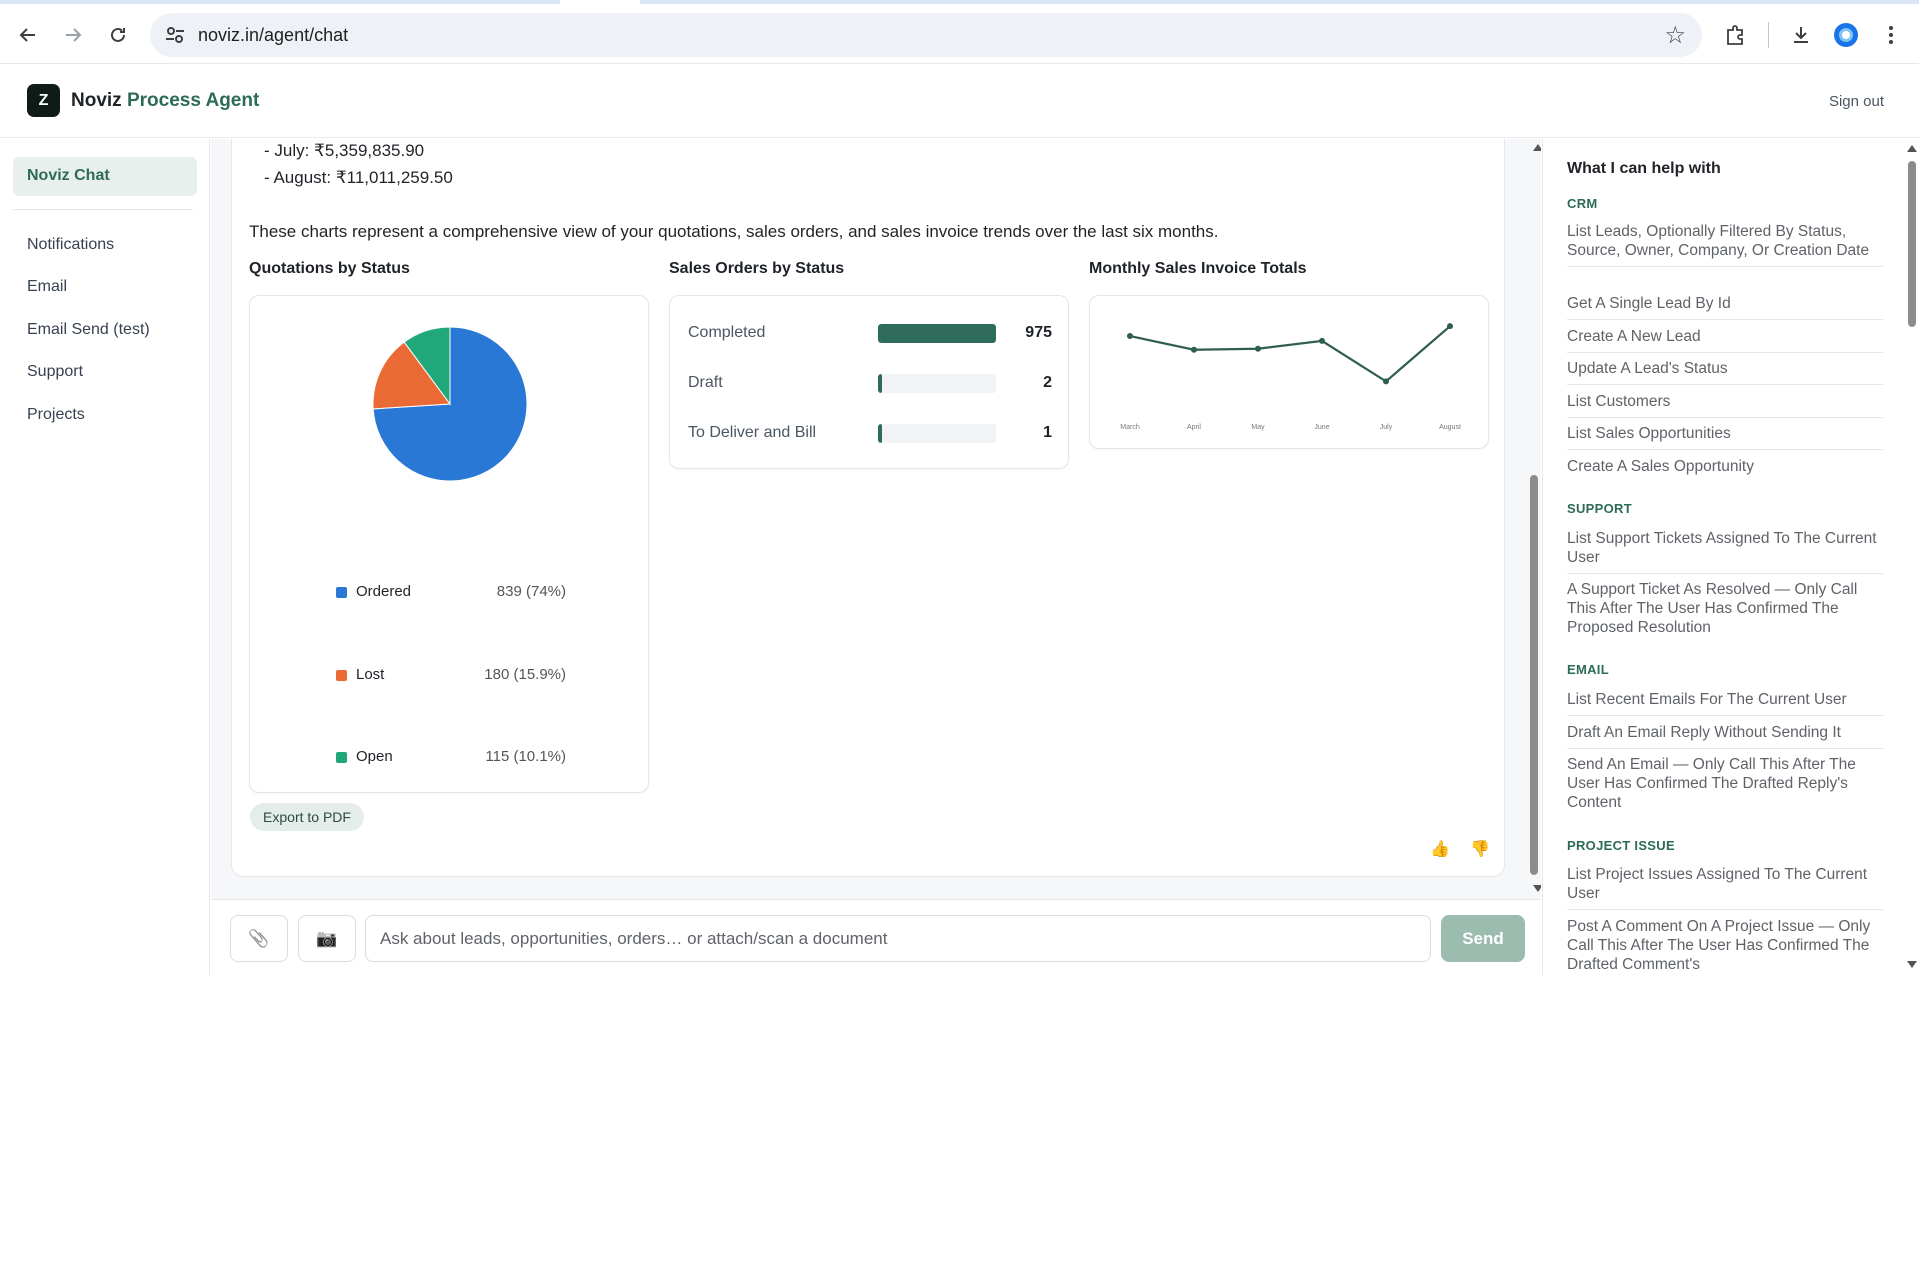 The width and height of the screenshot is (1919, 1280). Describe the element at coordinates (73, 35) in the screenshot. I see `forward-icon` at that location.